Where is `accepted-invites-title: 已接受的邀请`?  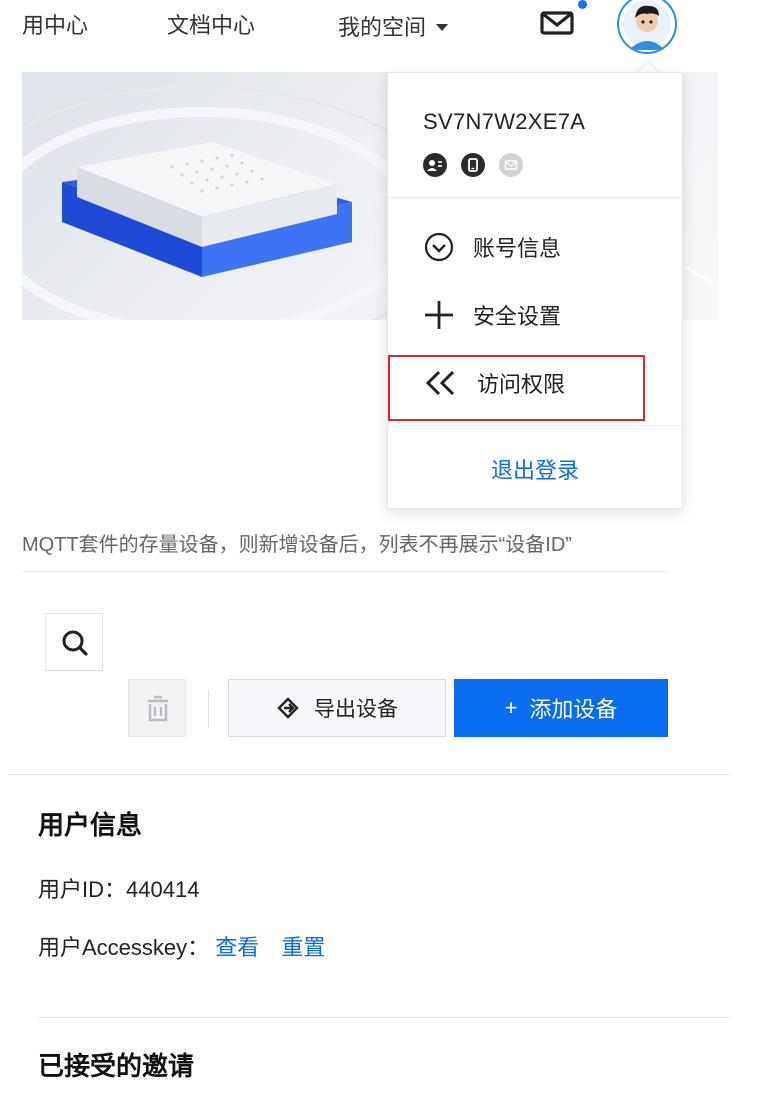 accepted-invites-title: 已接受的邀请 is located at coordinates (116, 1066).